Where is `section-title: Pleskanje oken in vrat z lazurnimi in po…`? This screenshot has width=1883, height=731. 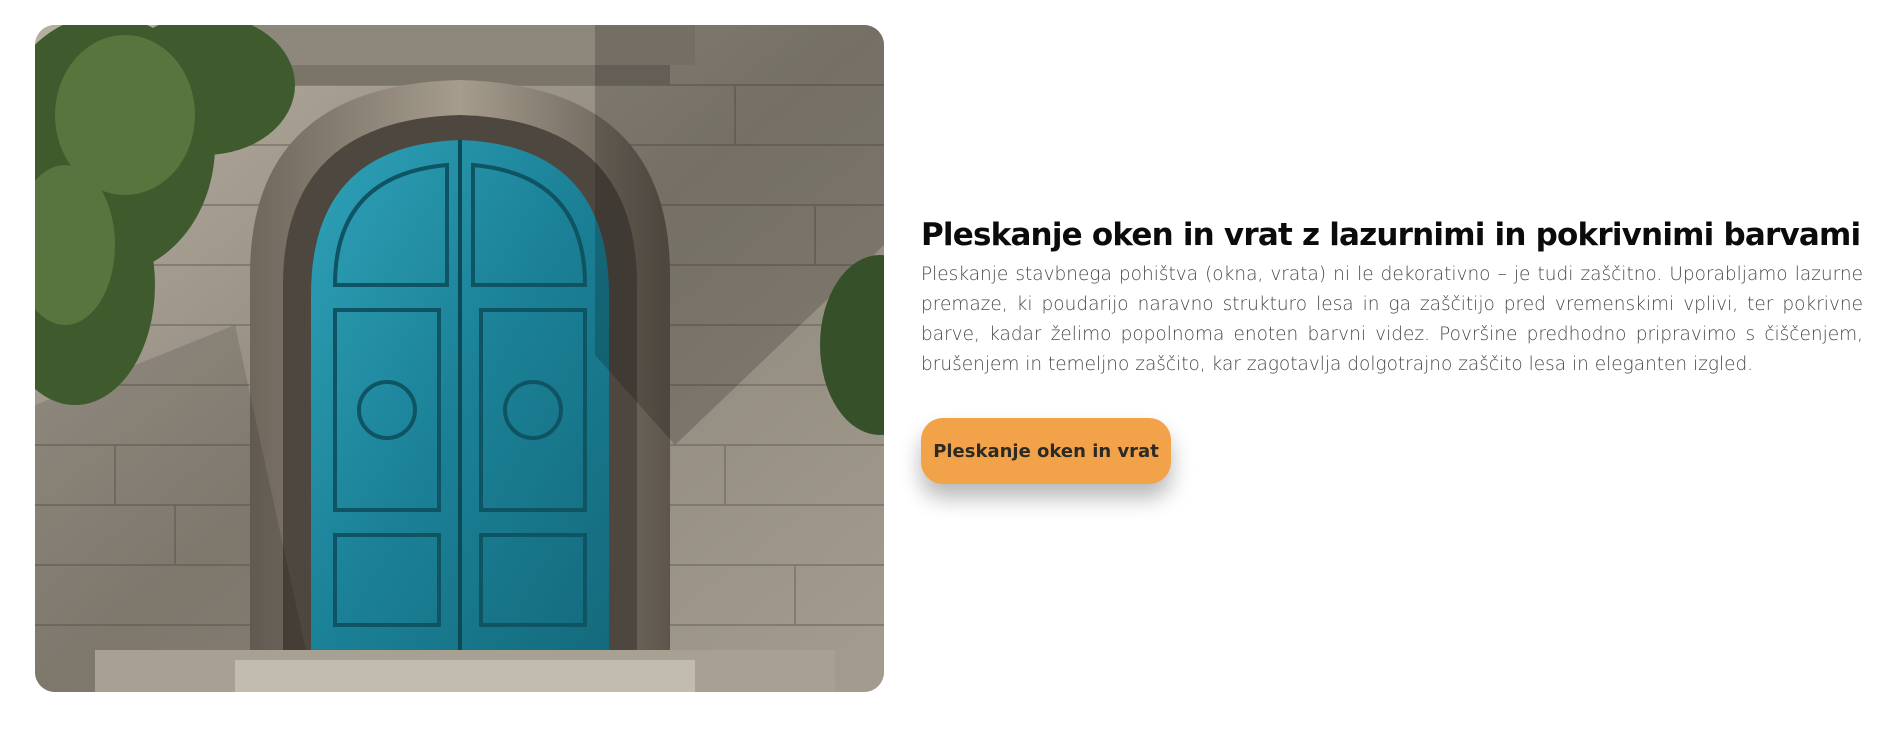 section-title: Pleskanje oken in vrat z lazurnimi in po… is located at coordinates (1391, 235).